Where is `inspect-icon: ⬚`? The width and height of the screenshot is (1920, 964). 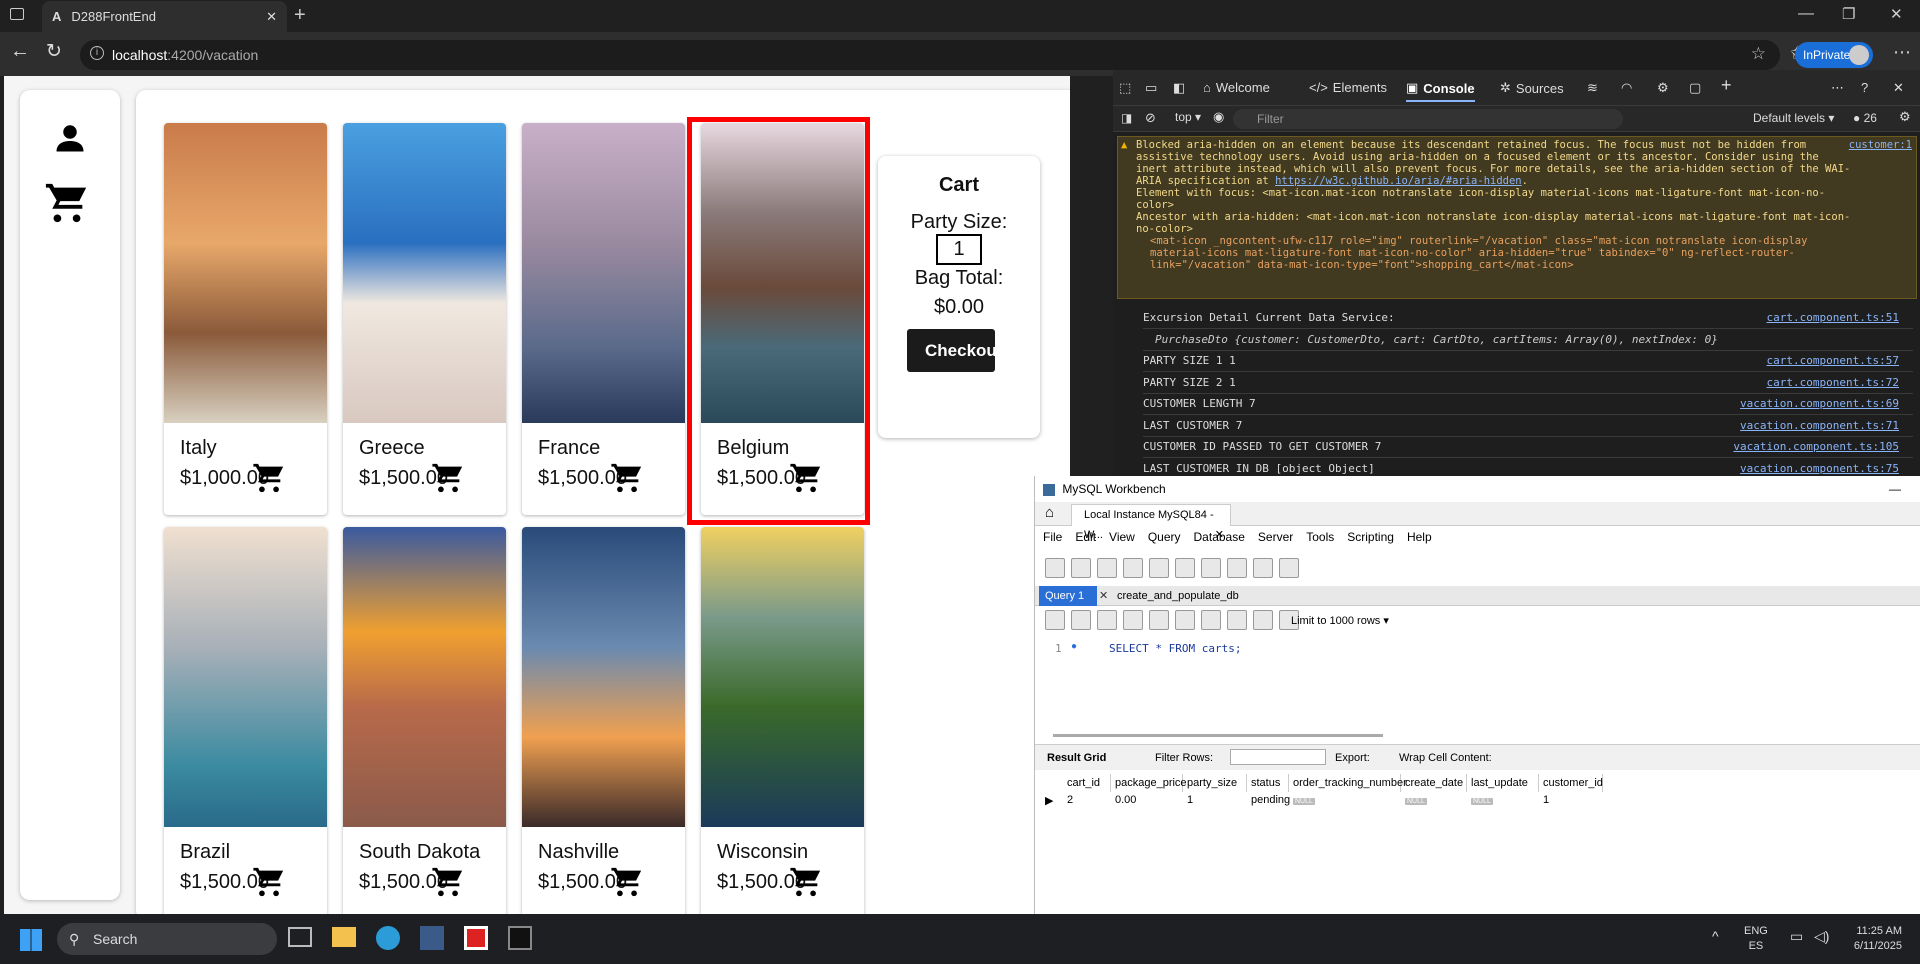
inspect-icon: ⬚ is located at coordinates (1125, 88).